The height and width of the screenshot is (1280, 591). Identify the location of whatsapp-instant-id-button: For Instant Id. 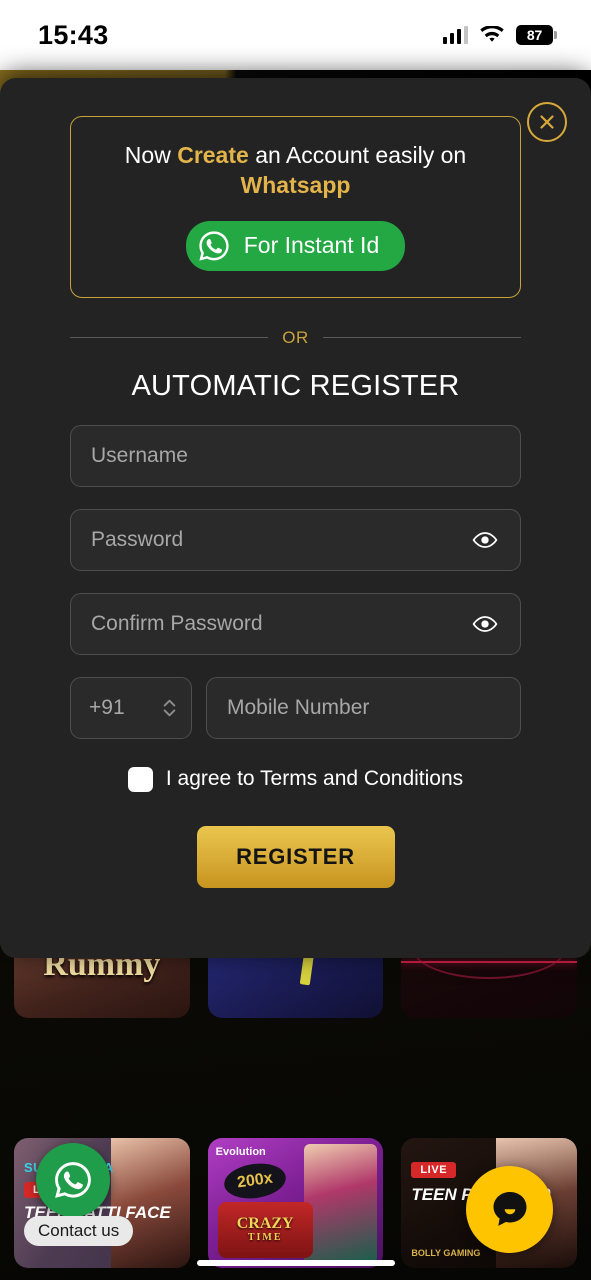
(295, 245).